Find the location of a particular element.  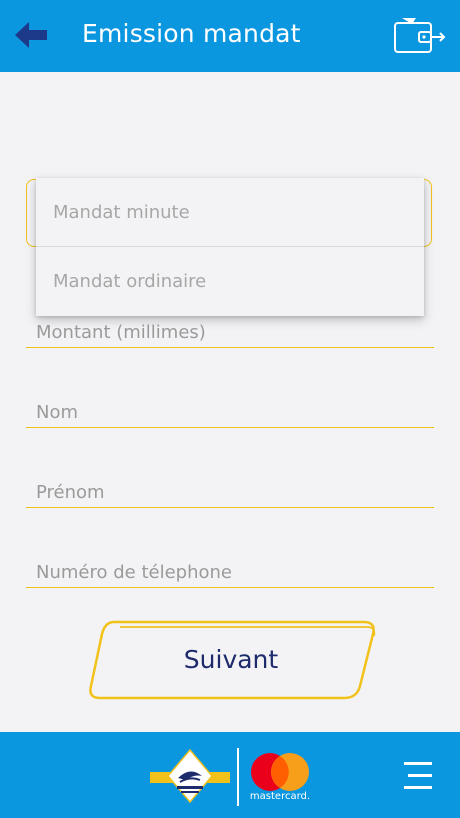

telephone-input is located at coordinates (226, 572).